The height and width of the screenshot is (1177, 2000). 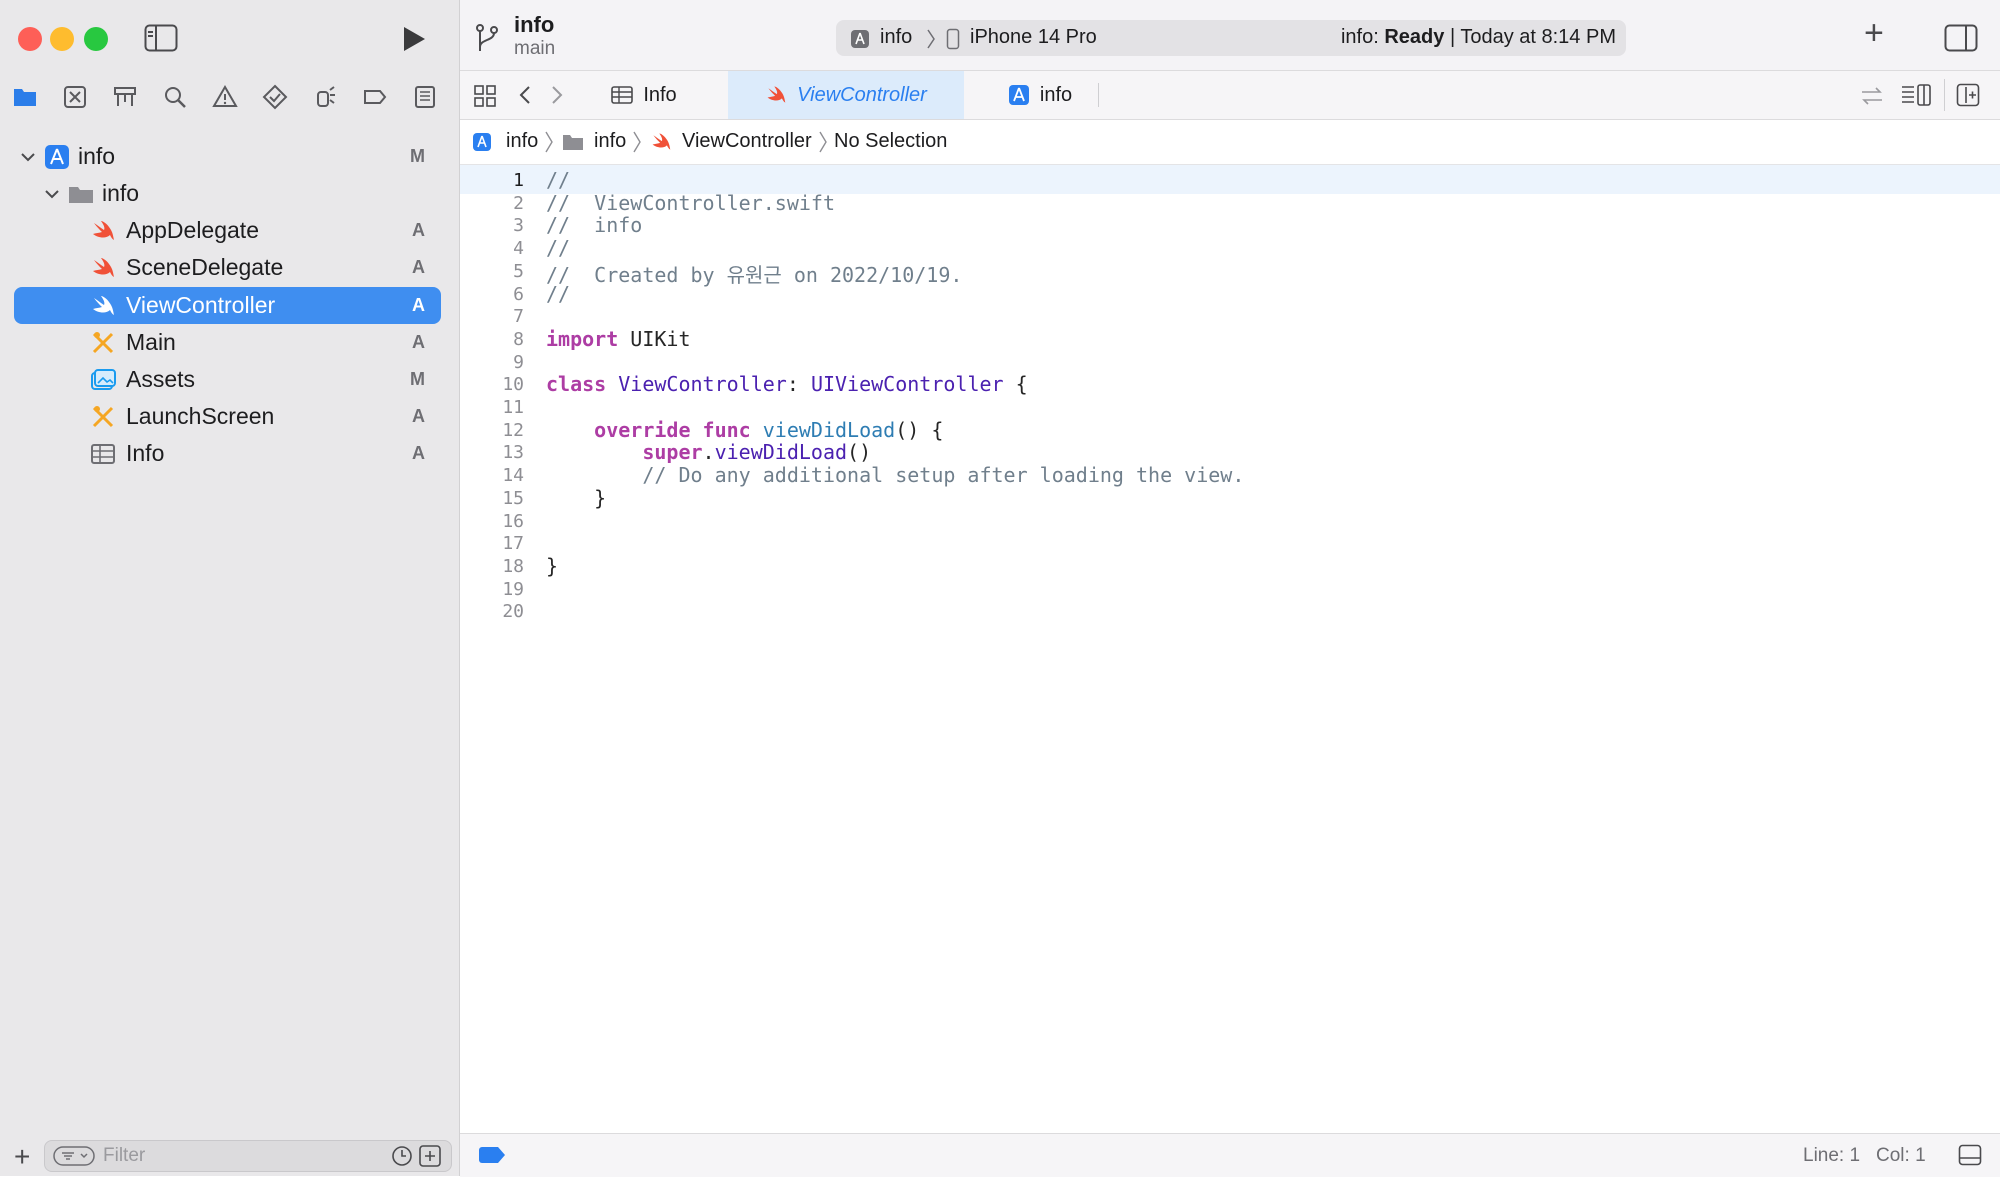 I want to click on close-window-button, so click(x=30, y=39).